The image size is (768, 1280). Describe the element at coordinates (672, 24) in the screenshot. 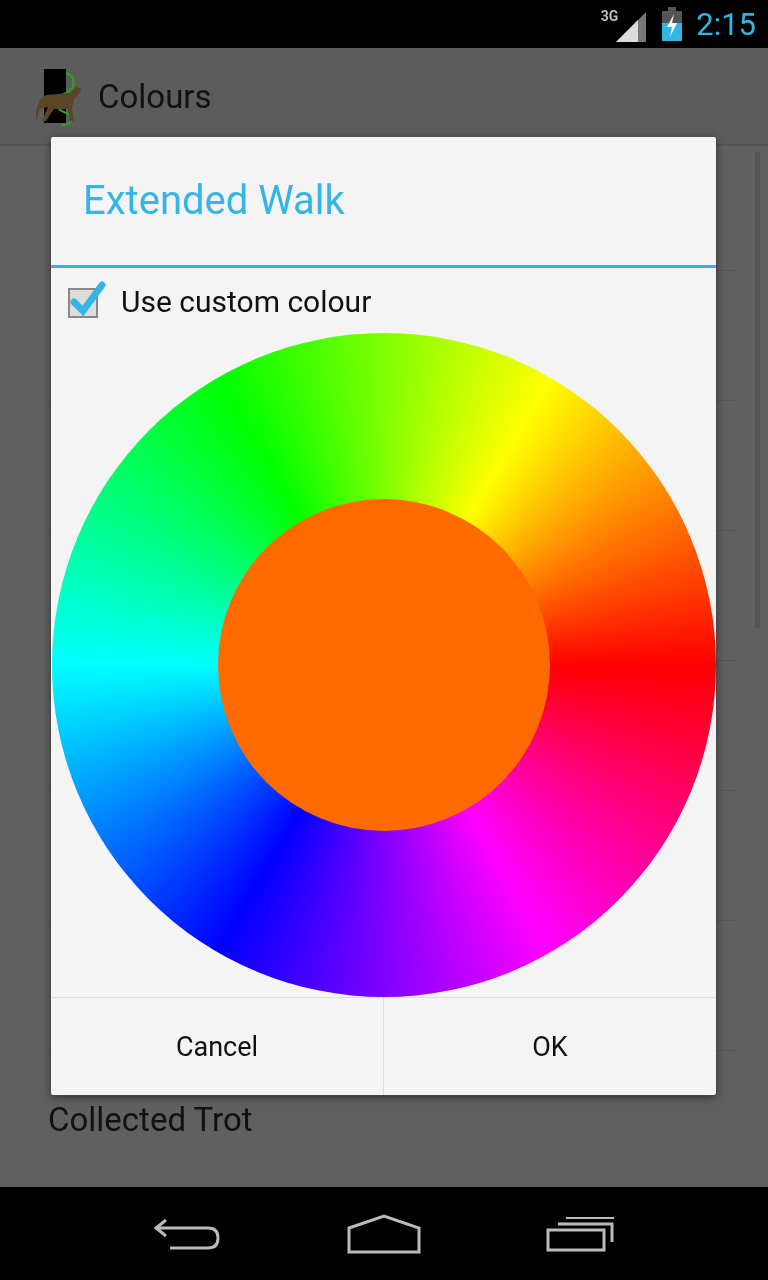

I see `battery-charging-icon` at that location.